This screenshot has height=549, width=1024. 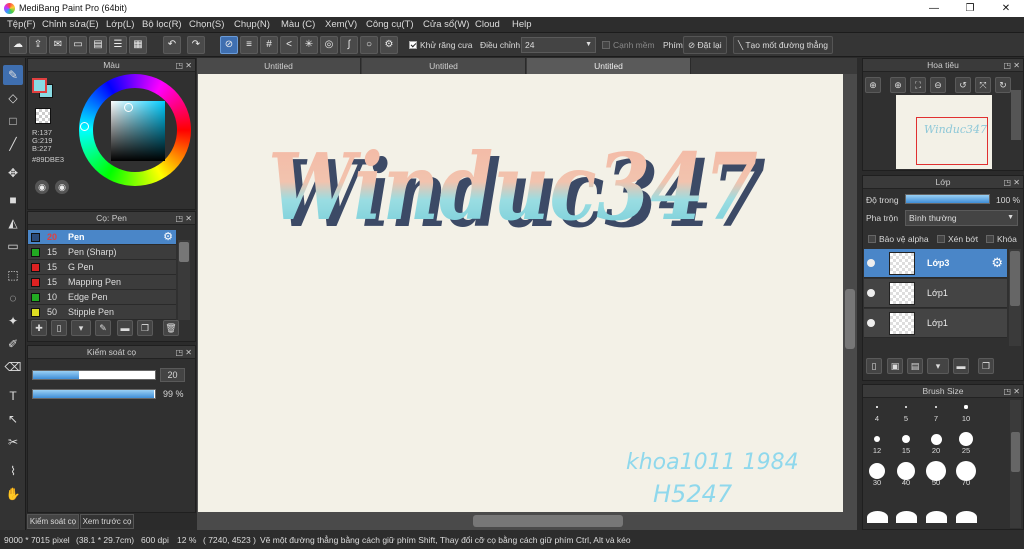 I want to click on eraser-tool-icon: ◇, so click(x=13, y=98).